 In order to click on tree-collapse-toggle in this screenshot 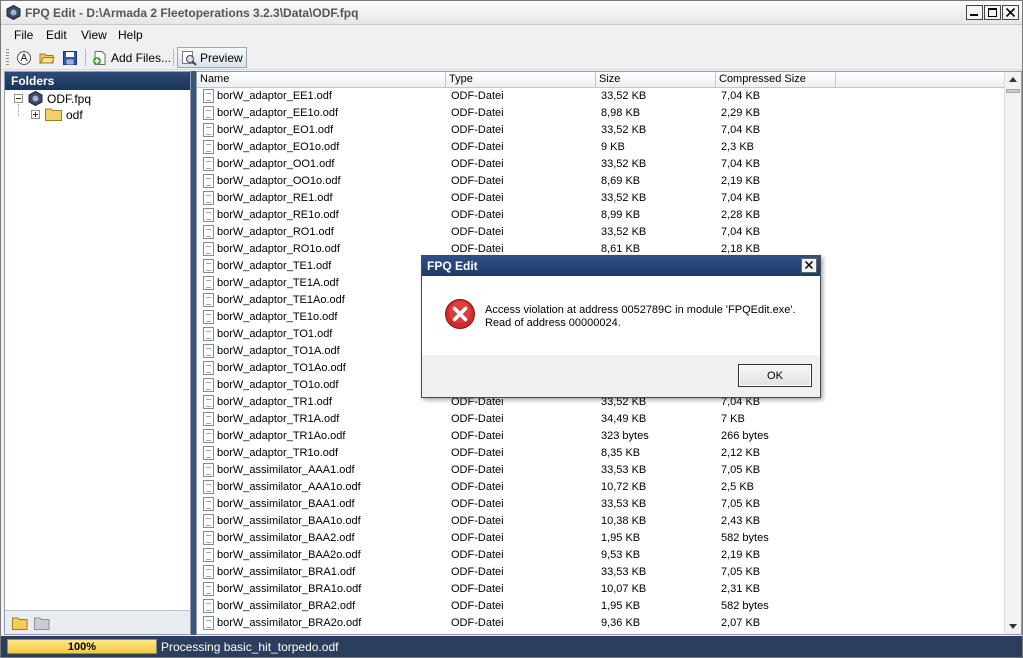, I will do `click(18, 98)`.